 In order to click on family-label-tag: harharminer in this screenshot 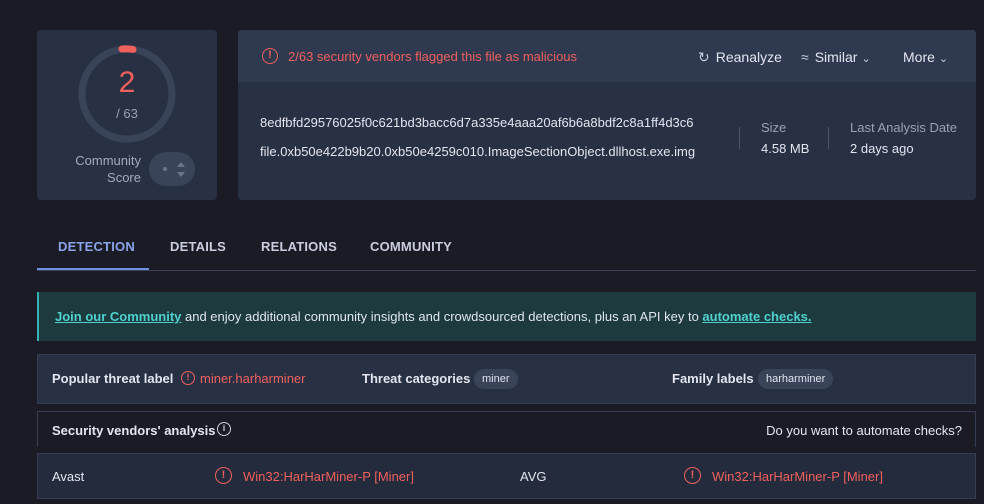, I will do `click(796, 379)`.